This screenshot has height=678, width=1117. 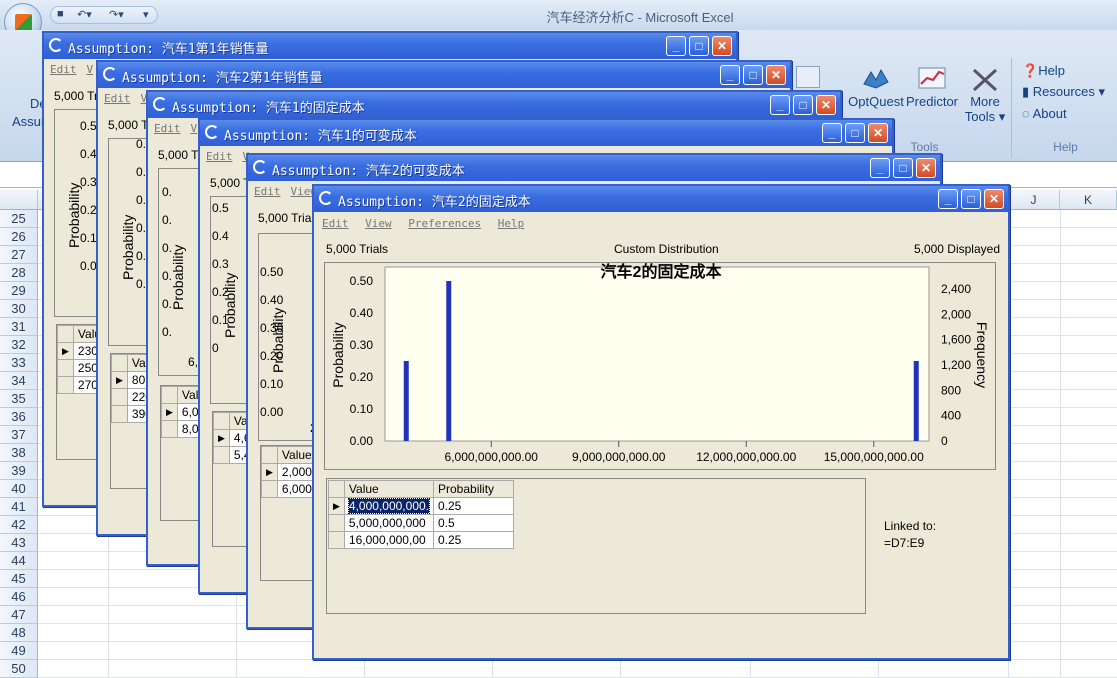 I want to click on crystal-ball-icon, so click(x=212, y=132).